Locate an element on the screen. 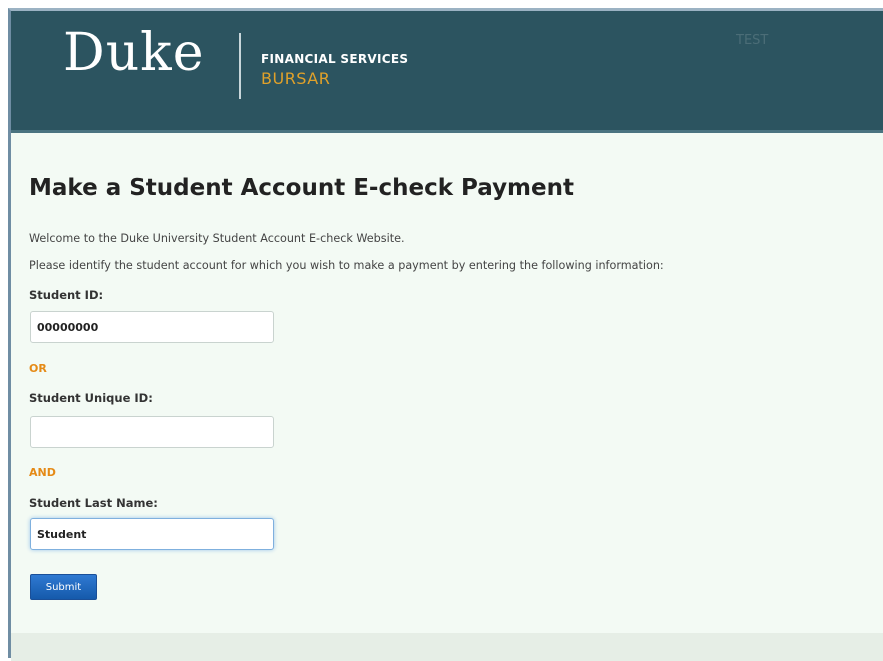 The height and width of the screenshot is (661, 883). student-unique-id-input is located at coordinates (152, 432).